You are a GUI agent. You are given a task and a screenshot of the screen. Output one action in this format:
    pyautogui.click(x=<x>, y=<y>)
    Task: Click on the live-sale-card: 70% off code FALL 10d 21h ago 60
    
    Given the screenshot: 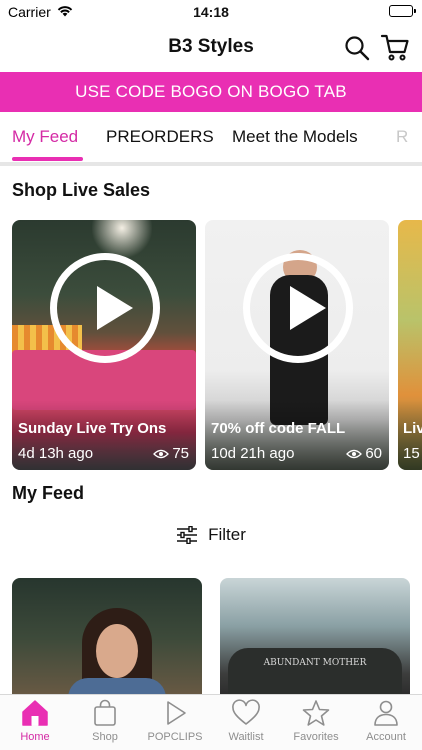 What is the action you would take?
    pyautogui.click(x=297, y=345)
    